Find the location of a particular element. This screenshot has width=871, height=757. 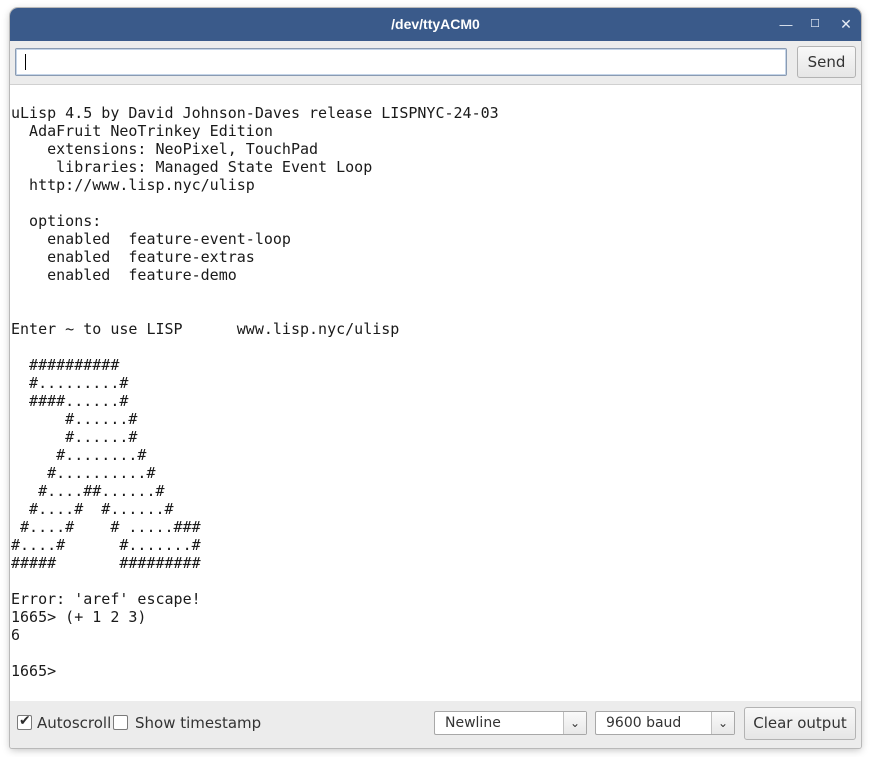

autoscroll-checkbox: ✔ is located at coordinates (24, 721).